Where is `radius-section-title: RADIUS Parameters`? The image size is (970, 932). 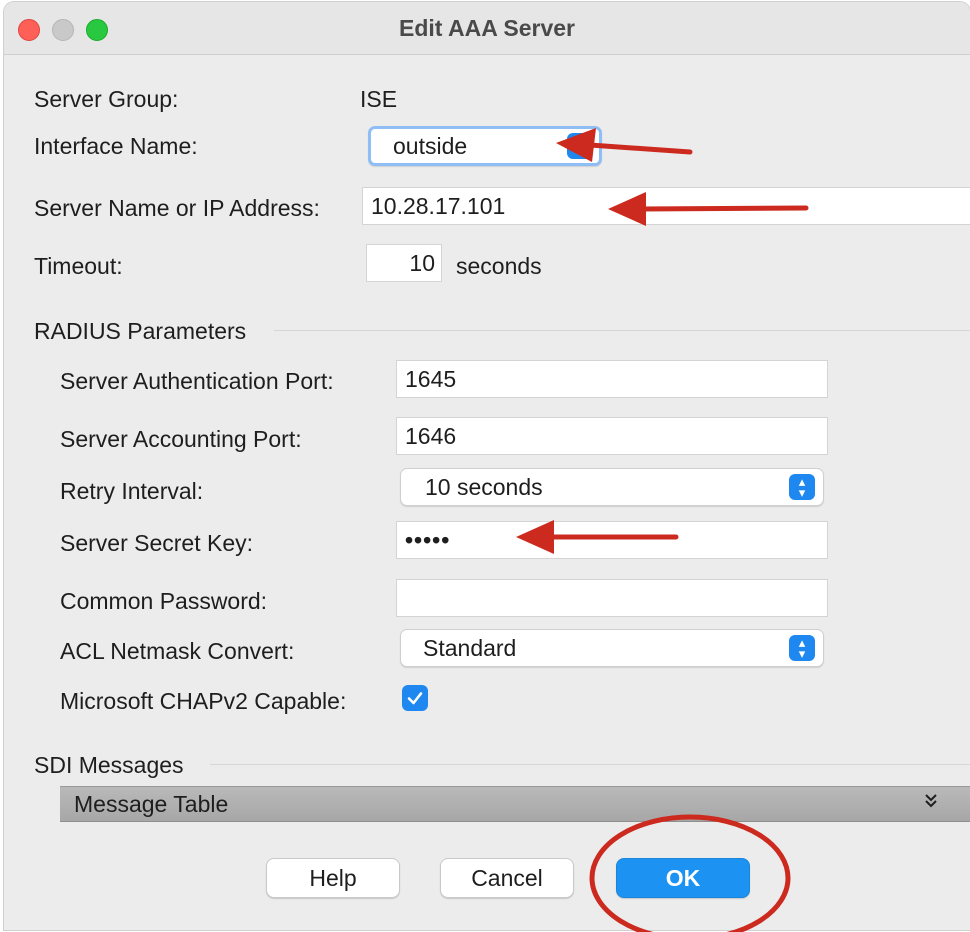 radius-section-title: RADIUS Parameters is located at coordinates (140, 331).